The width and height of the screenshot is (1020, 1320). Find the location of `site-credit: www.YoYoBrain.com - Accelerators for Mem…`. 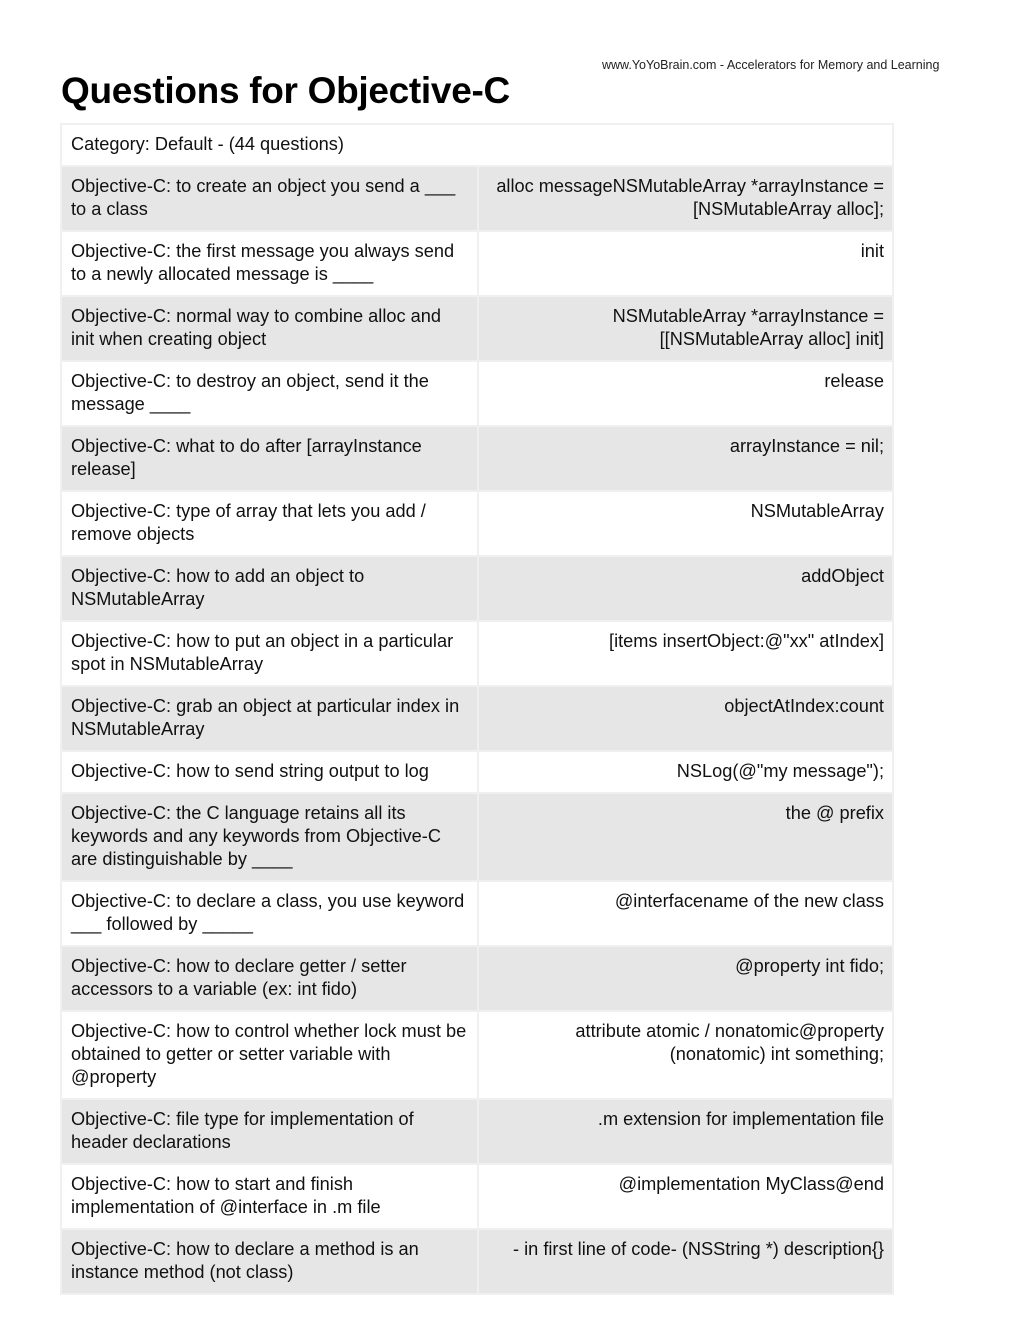

site-credit: www.YoYoBrain.com - Accelerators for Mem… is located at coordinates (771, 65).